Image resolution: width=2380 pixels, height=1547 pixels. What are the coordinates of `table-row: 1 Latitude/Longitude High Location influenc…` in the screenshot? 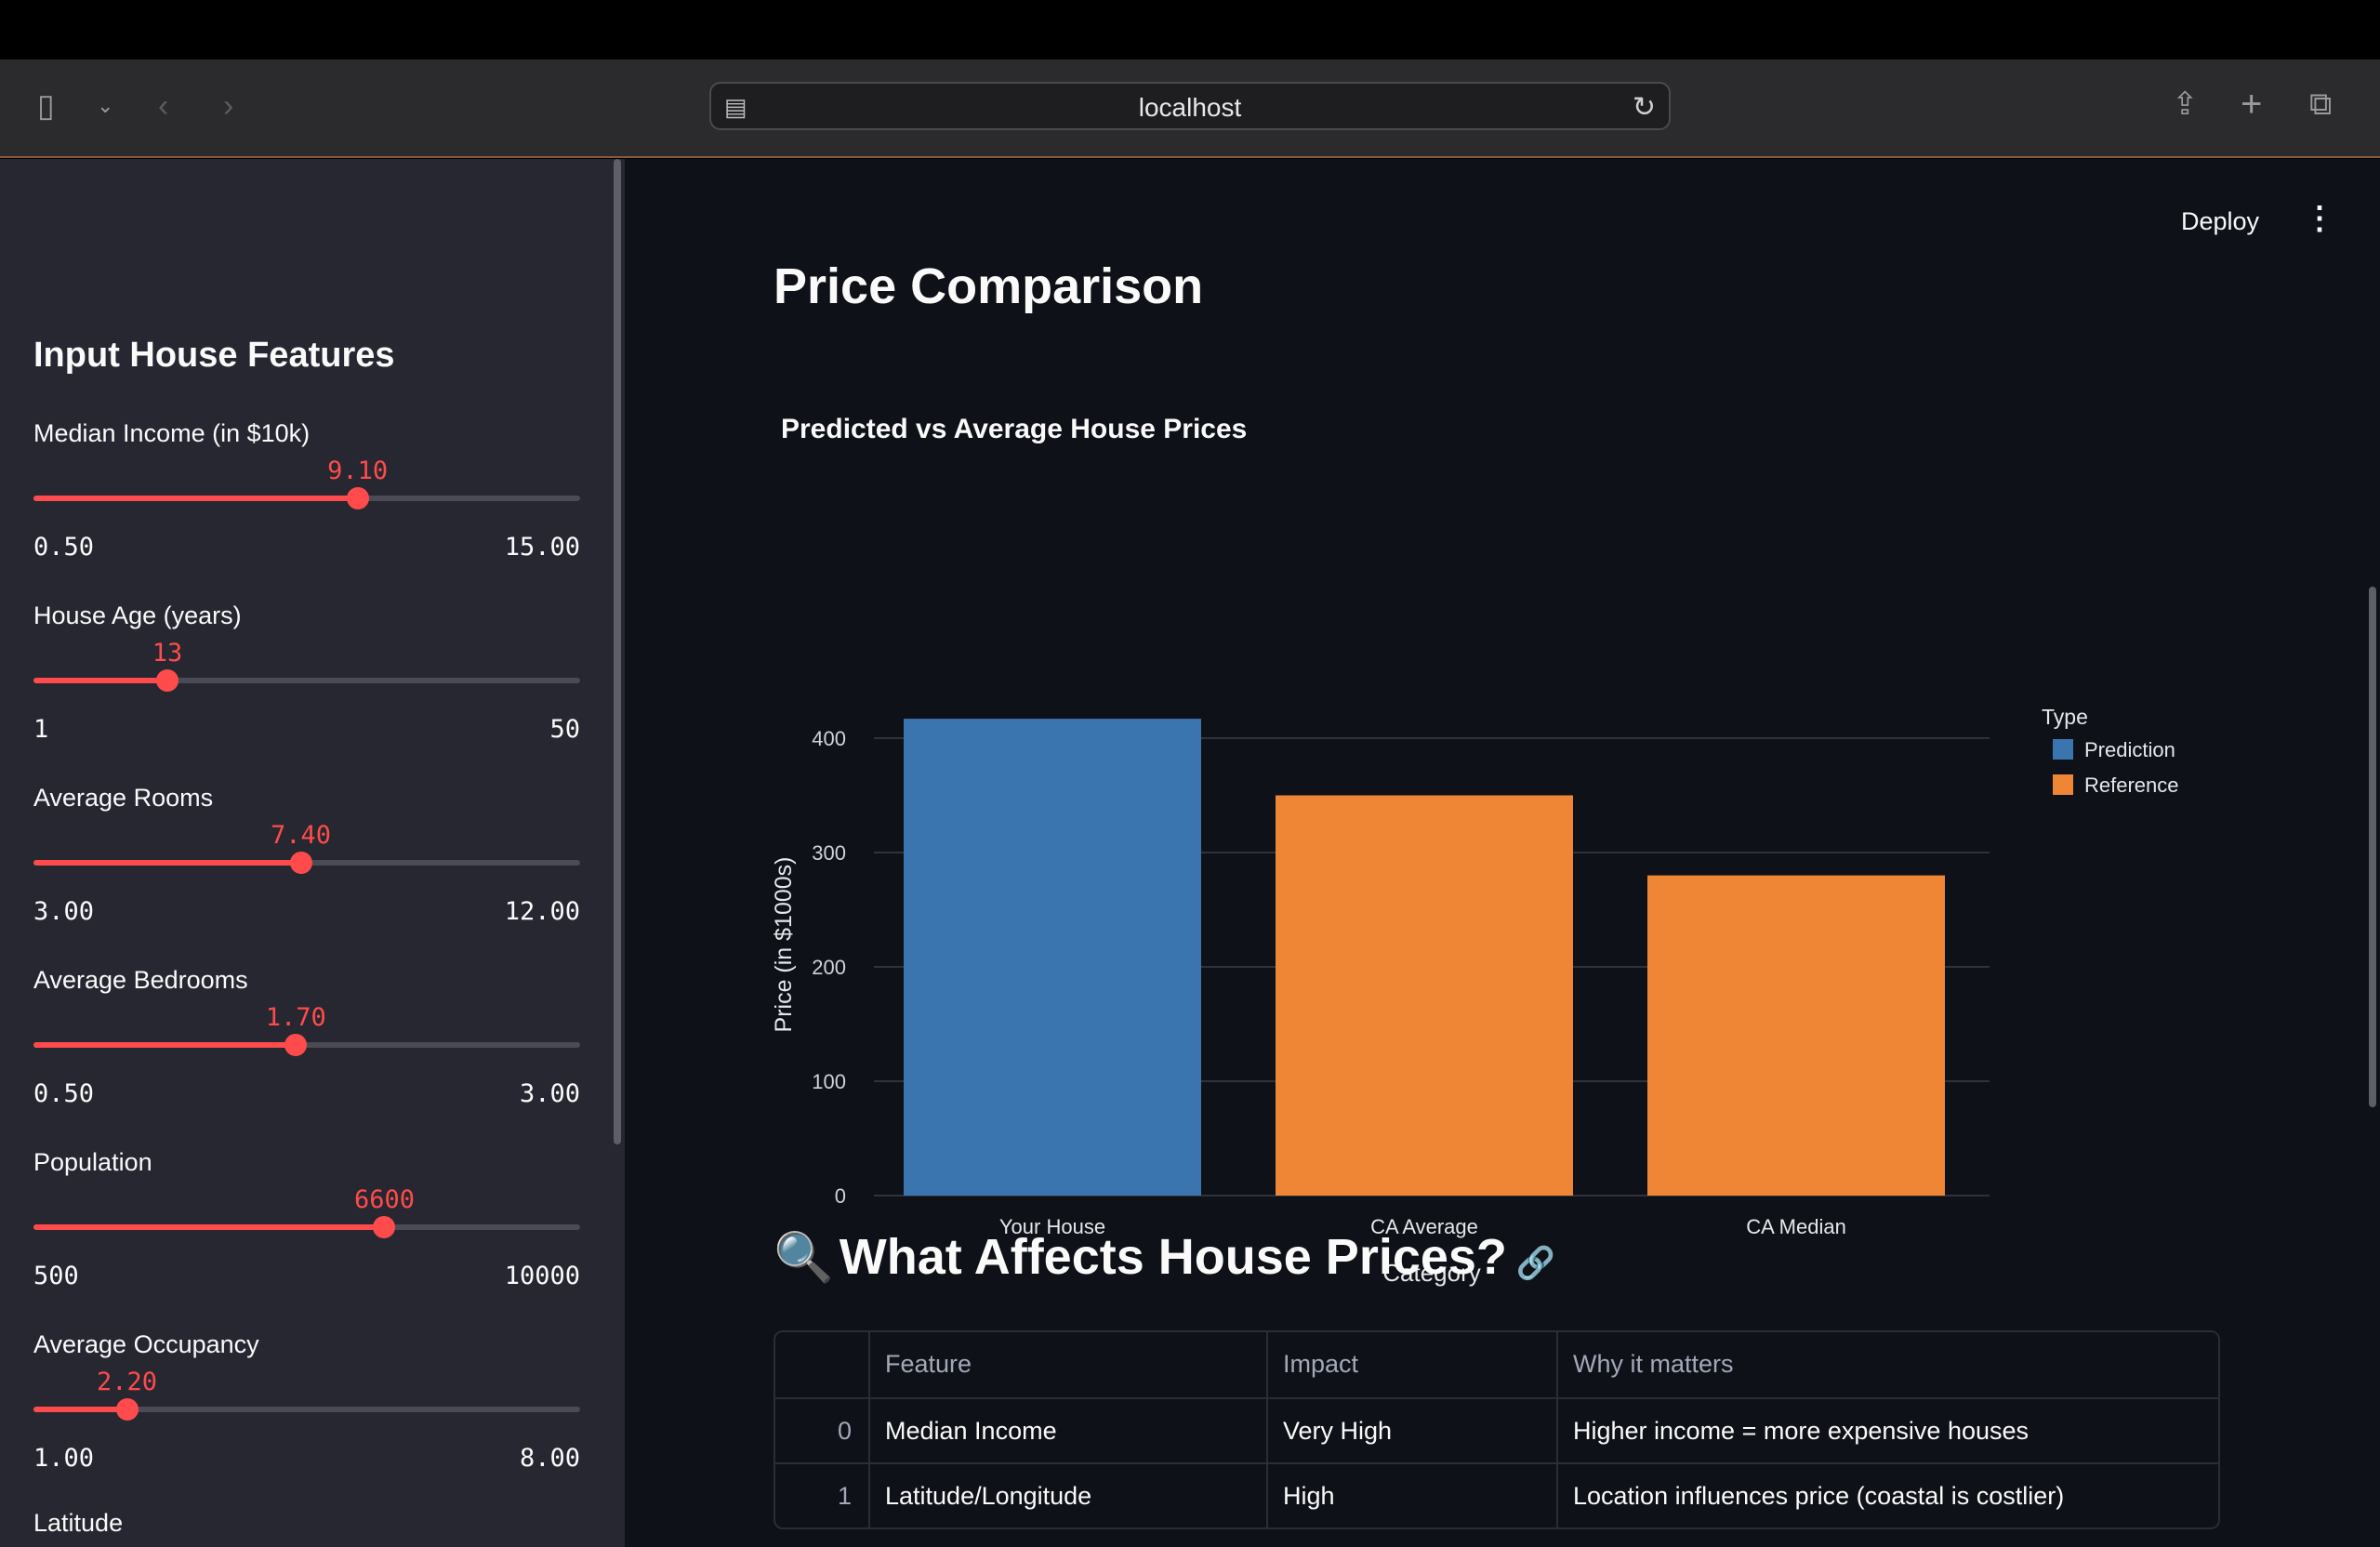 It's located at (1496, 1494).